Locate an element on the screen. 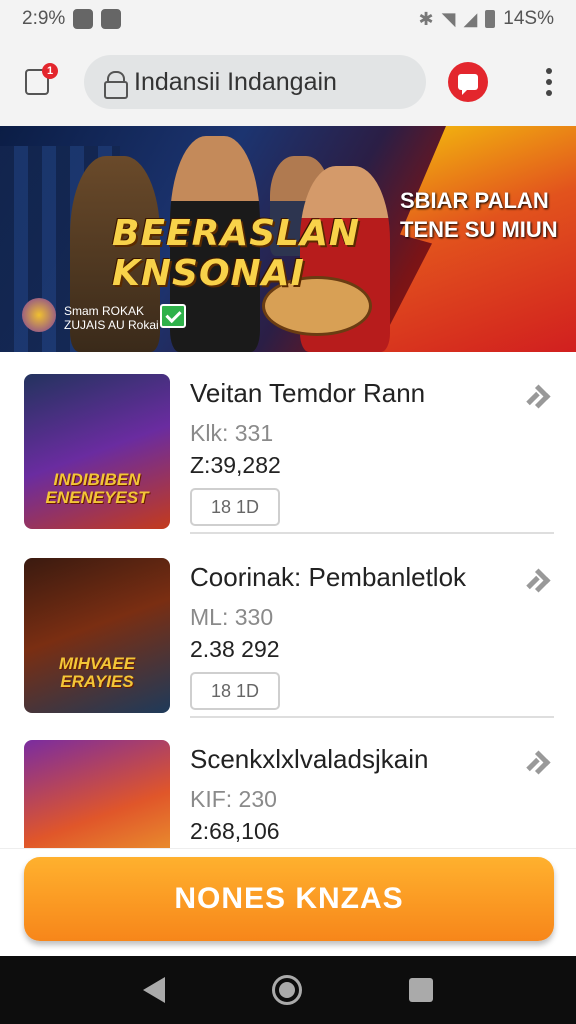 The height and width of the screenshot is (1024, 576). url-text: Indansii Indangain is located at coordinates (235, 81).